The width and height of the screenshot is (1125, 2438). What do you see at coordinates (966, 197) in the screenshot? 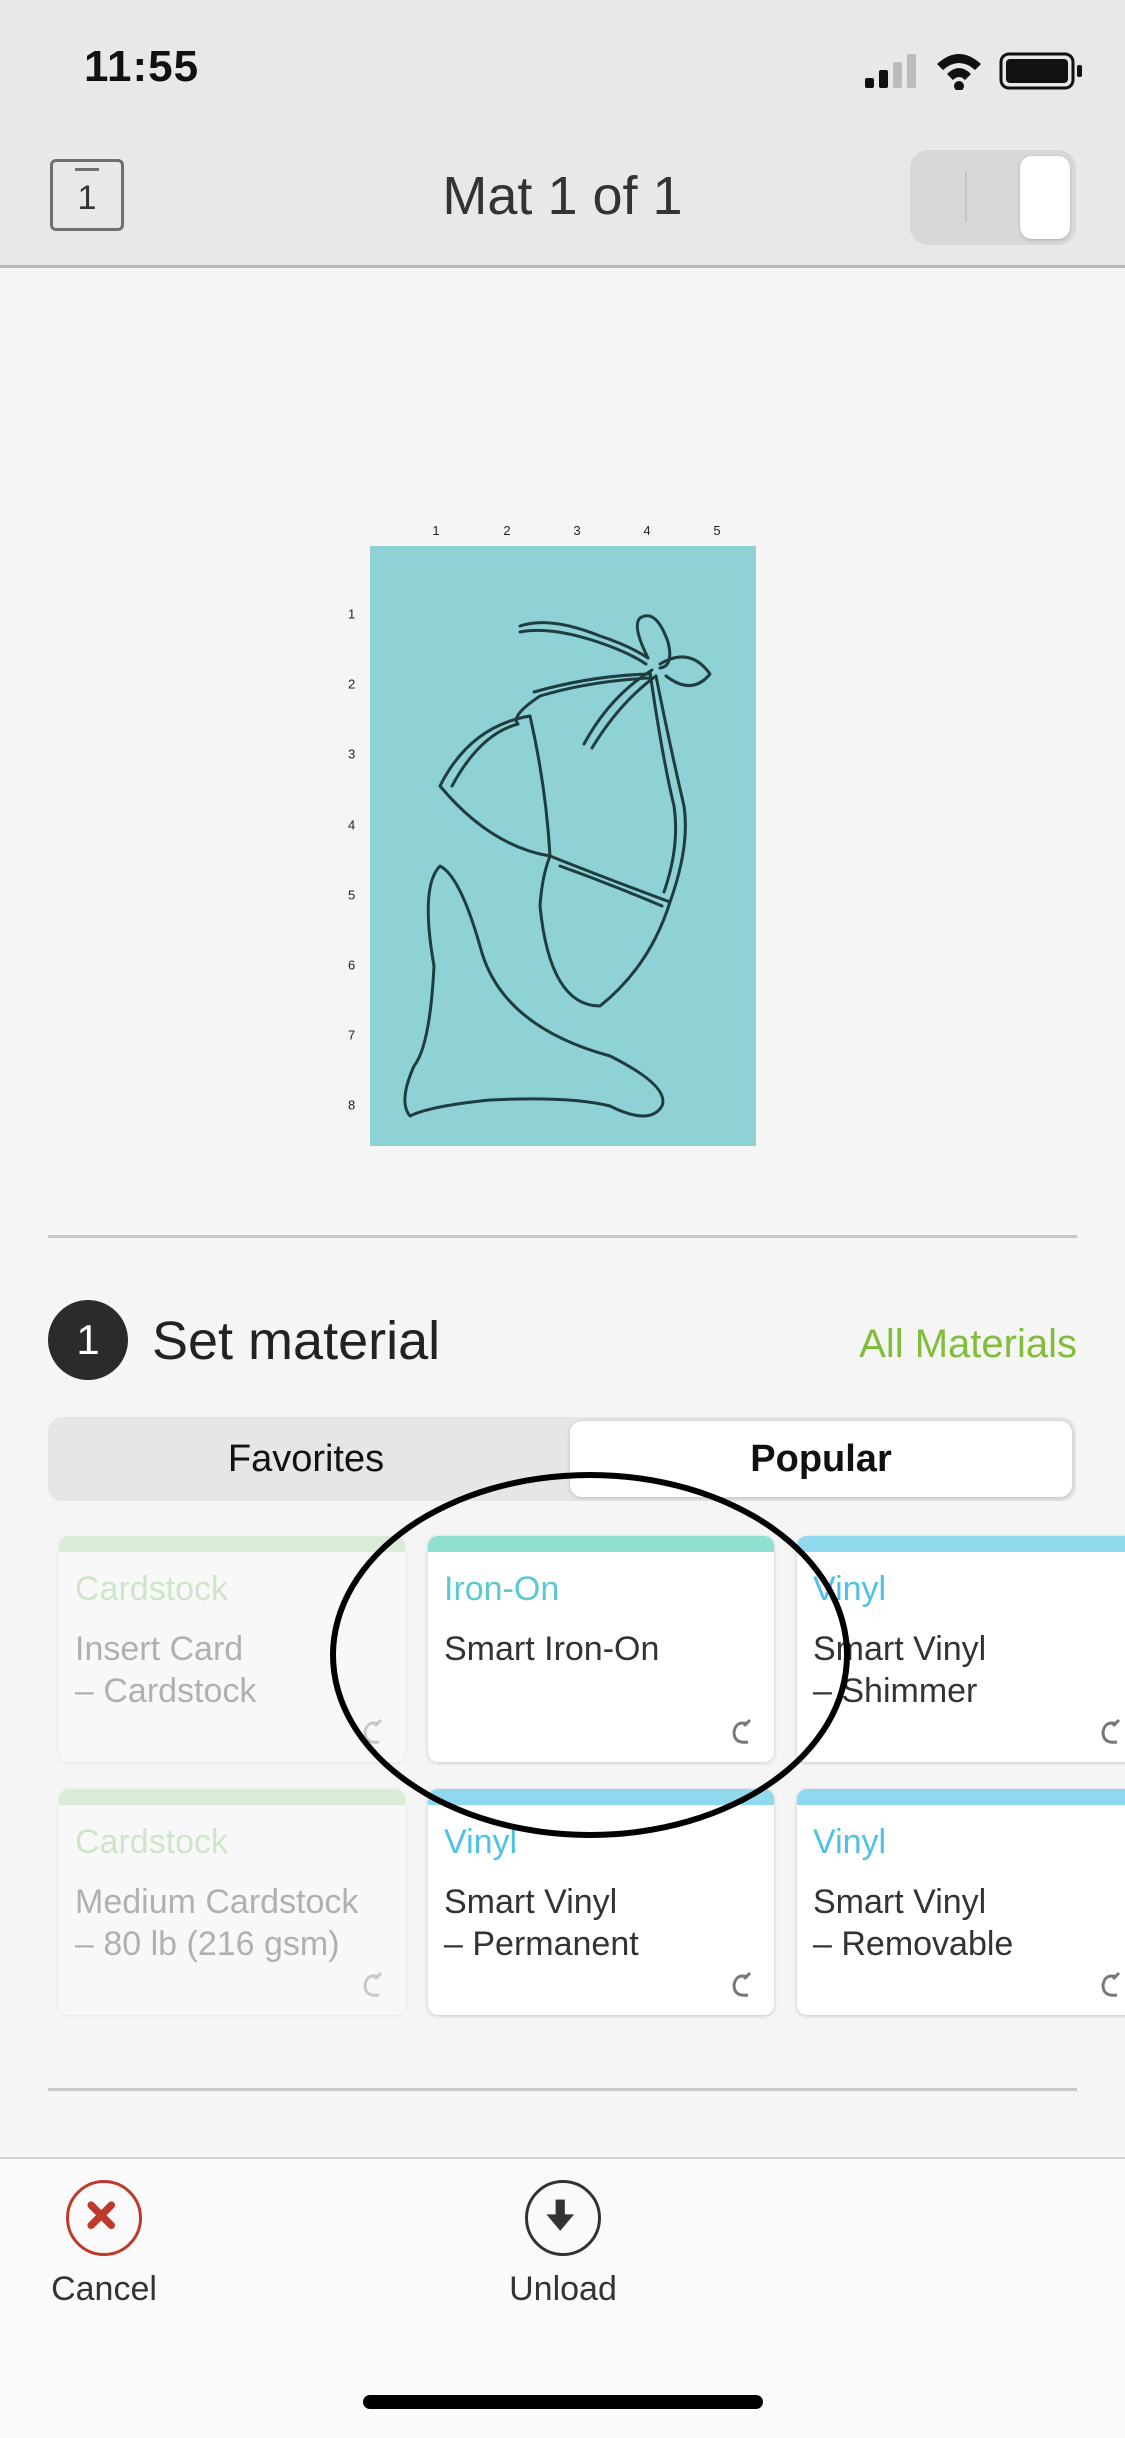
I see `toggle-track-mark` at bounding box center [966, 197].